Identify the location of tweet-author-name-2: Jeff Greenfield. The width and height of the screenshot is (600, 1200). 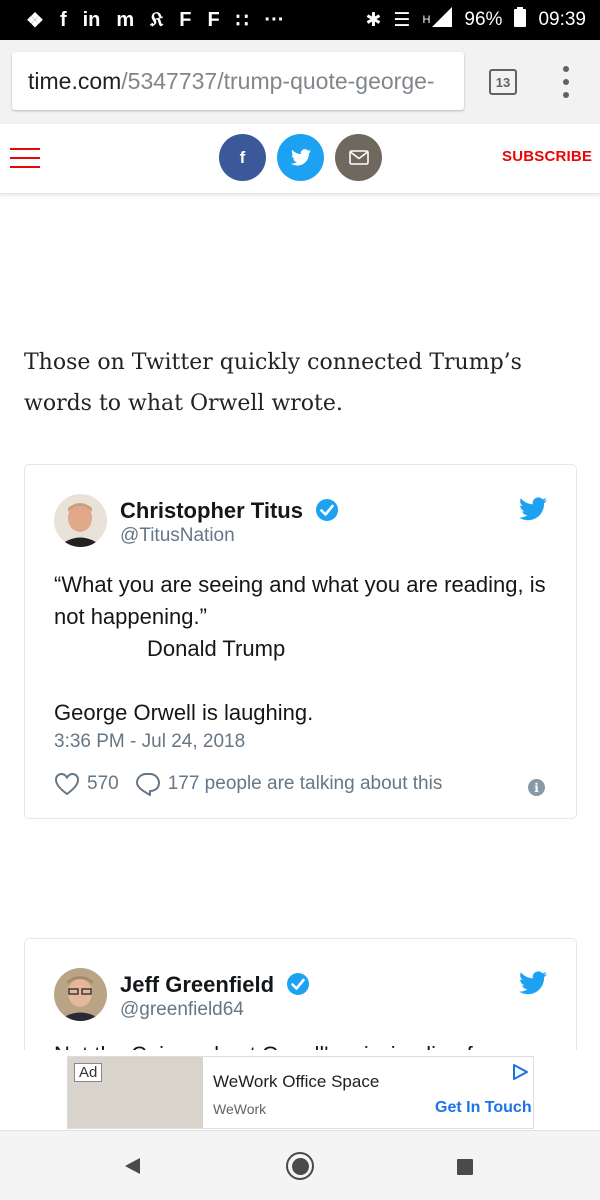
(215, 985).